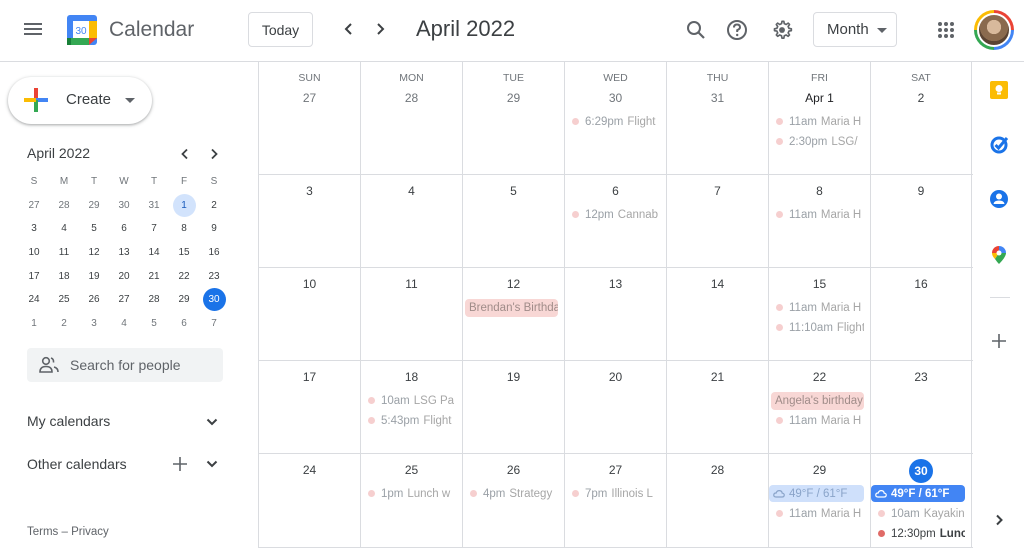 The image size is (1024, 548). What do you see at coordinates (615, 284) in the screenshot?
I see `day-number: 13` at bounding box center [615, 284].